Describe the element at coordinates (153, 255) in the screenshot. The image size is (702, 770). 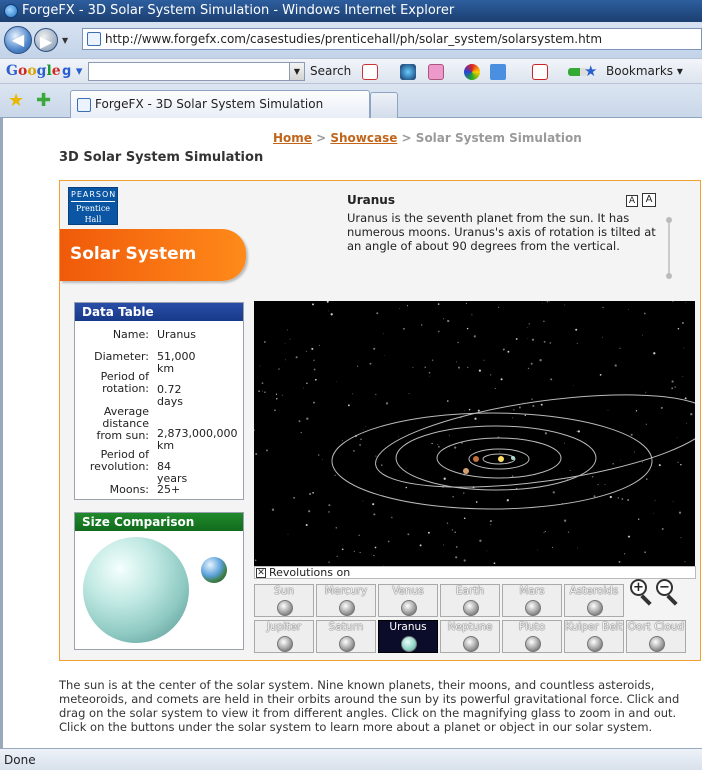
I see `solar-system-banner: Solar System` at that location.